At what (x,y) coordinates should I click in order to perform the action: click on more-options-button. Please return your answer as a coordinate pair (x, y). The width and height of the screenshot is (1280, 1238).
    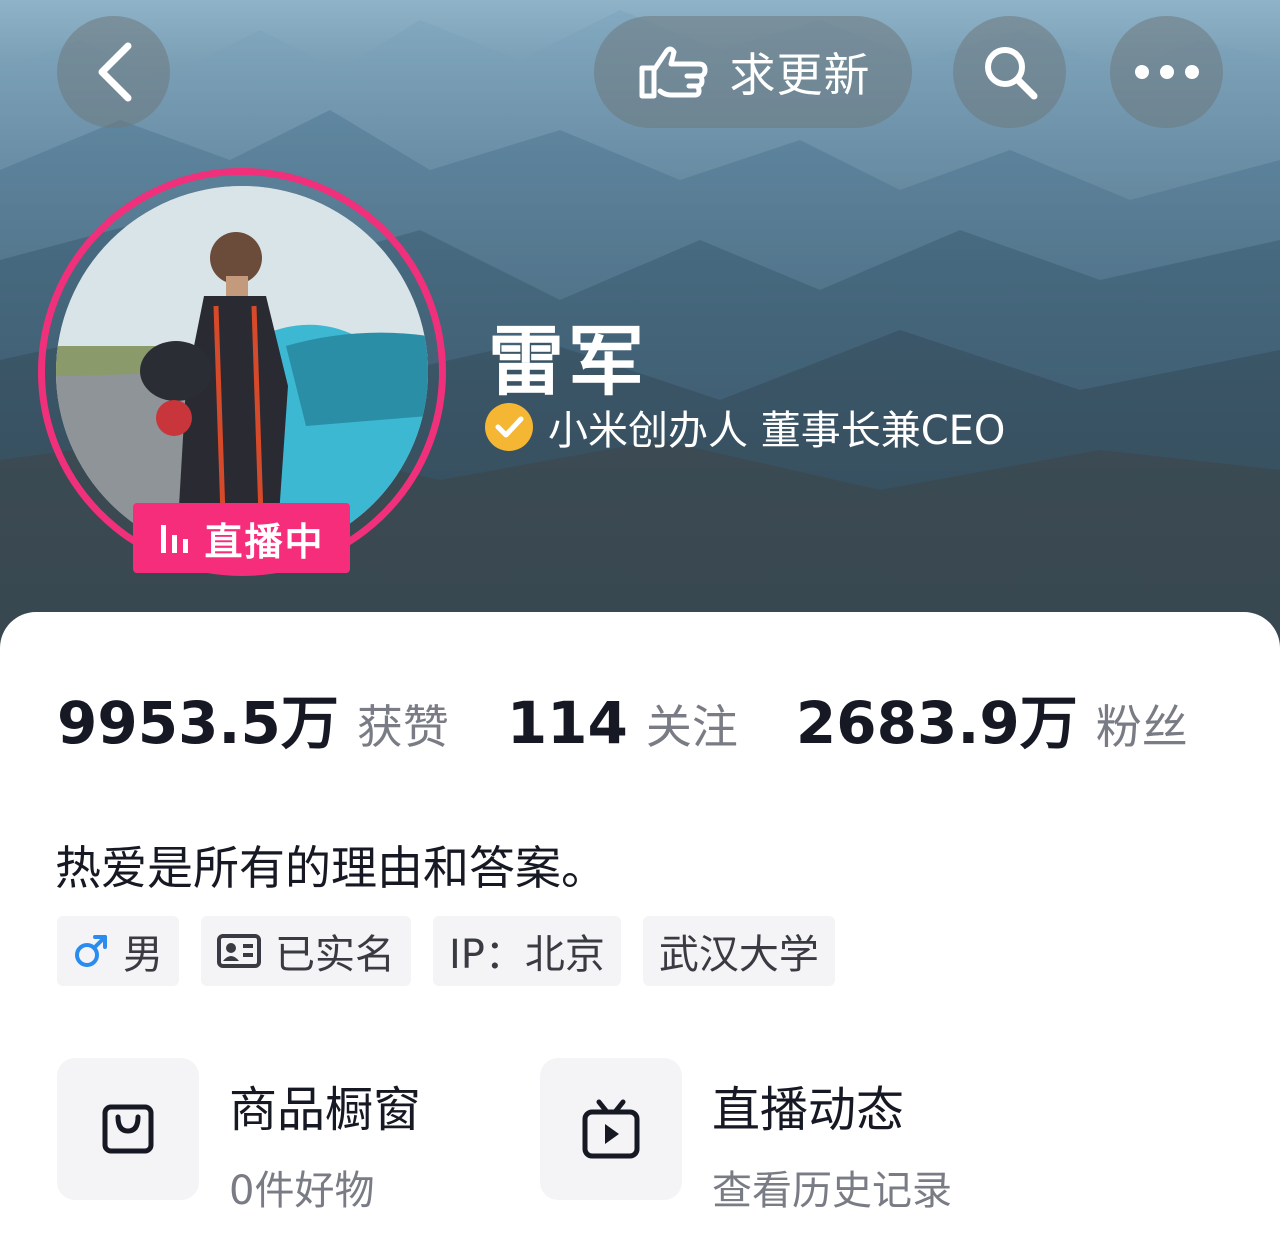
    Looking at the image, I should click on (1166, 72).